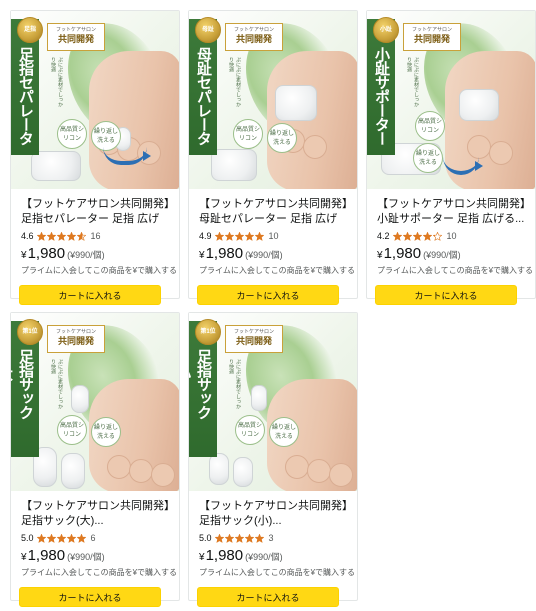 The width and height of the screenshot is (536, 611). I want to click on rating-value: 5.0, so click(27, 538).